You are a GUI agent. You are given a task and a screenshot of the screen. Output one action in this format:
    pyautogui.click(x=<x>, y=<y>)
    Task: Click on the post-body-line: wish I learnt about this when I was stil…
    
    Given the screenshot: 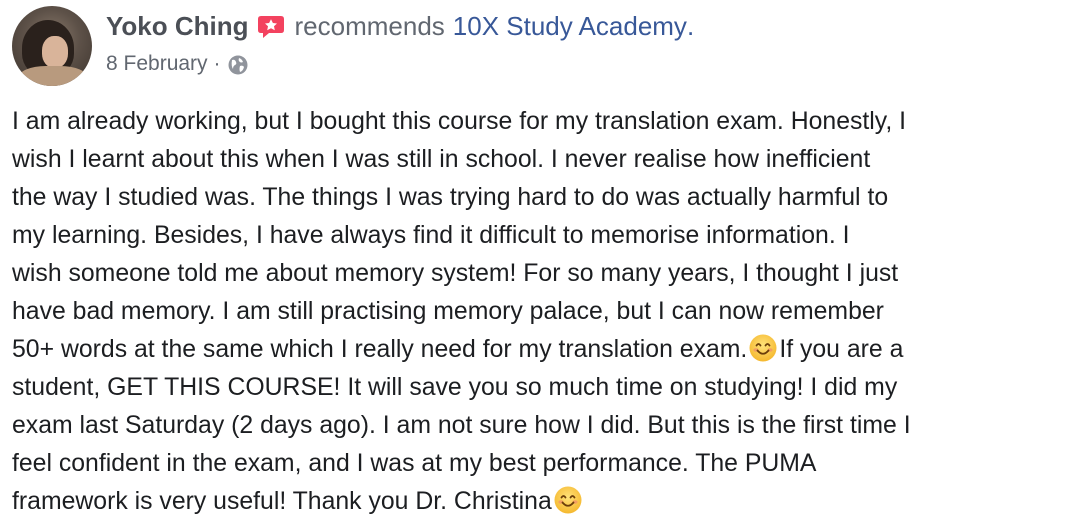 What is the action you would take?
    pyautogui.click(x=441, y=159)
    